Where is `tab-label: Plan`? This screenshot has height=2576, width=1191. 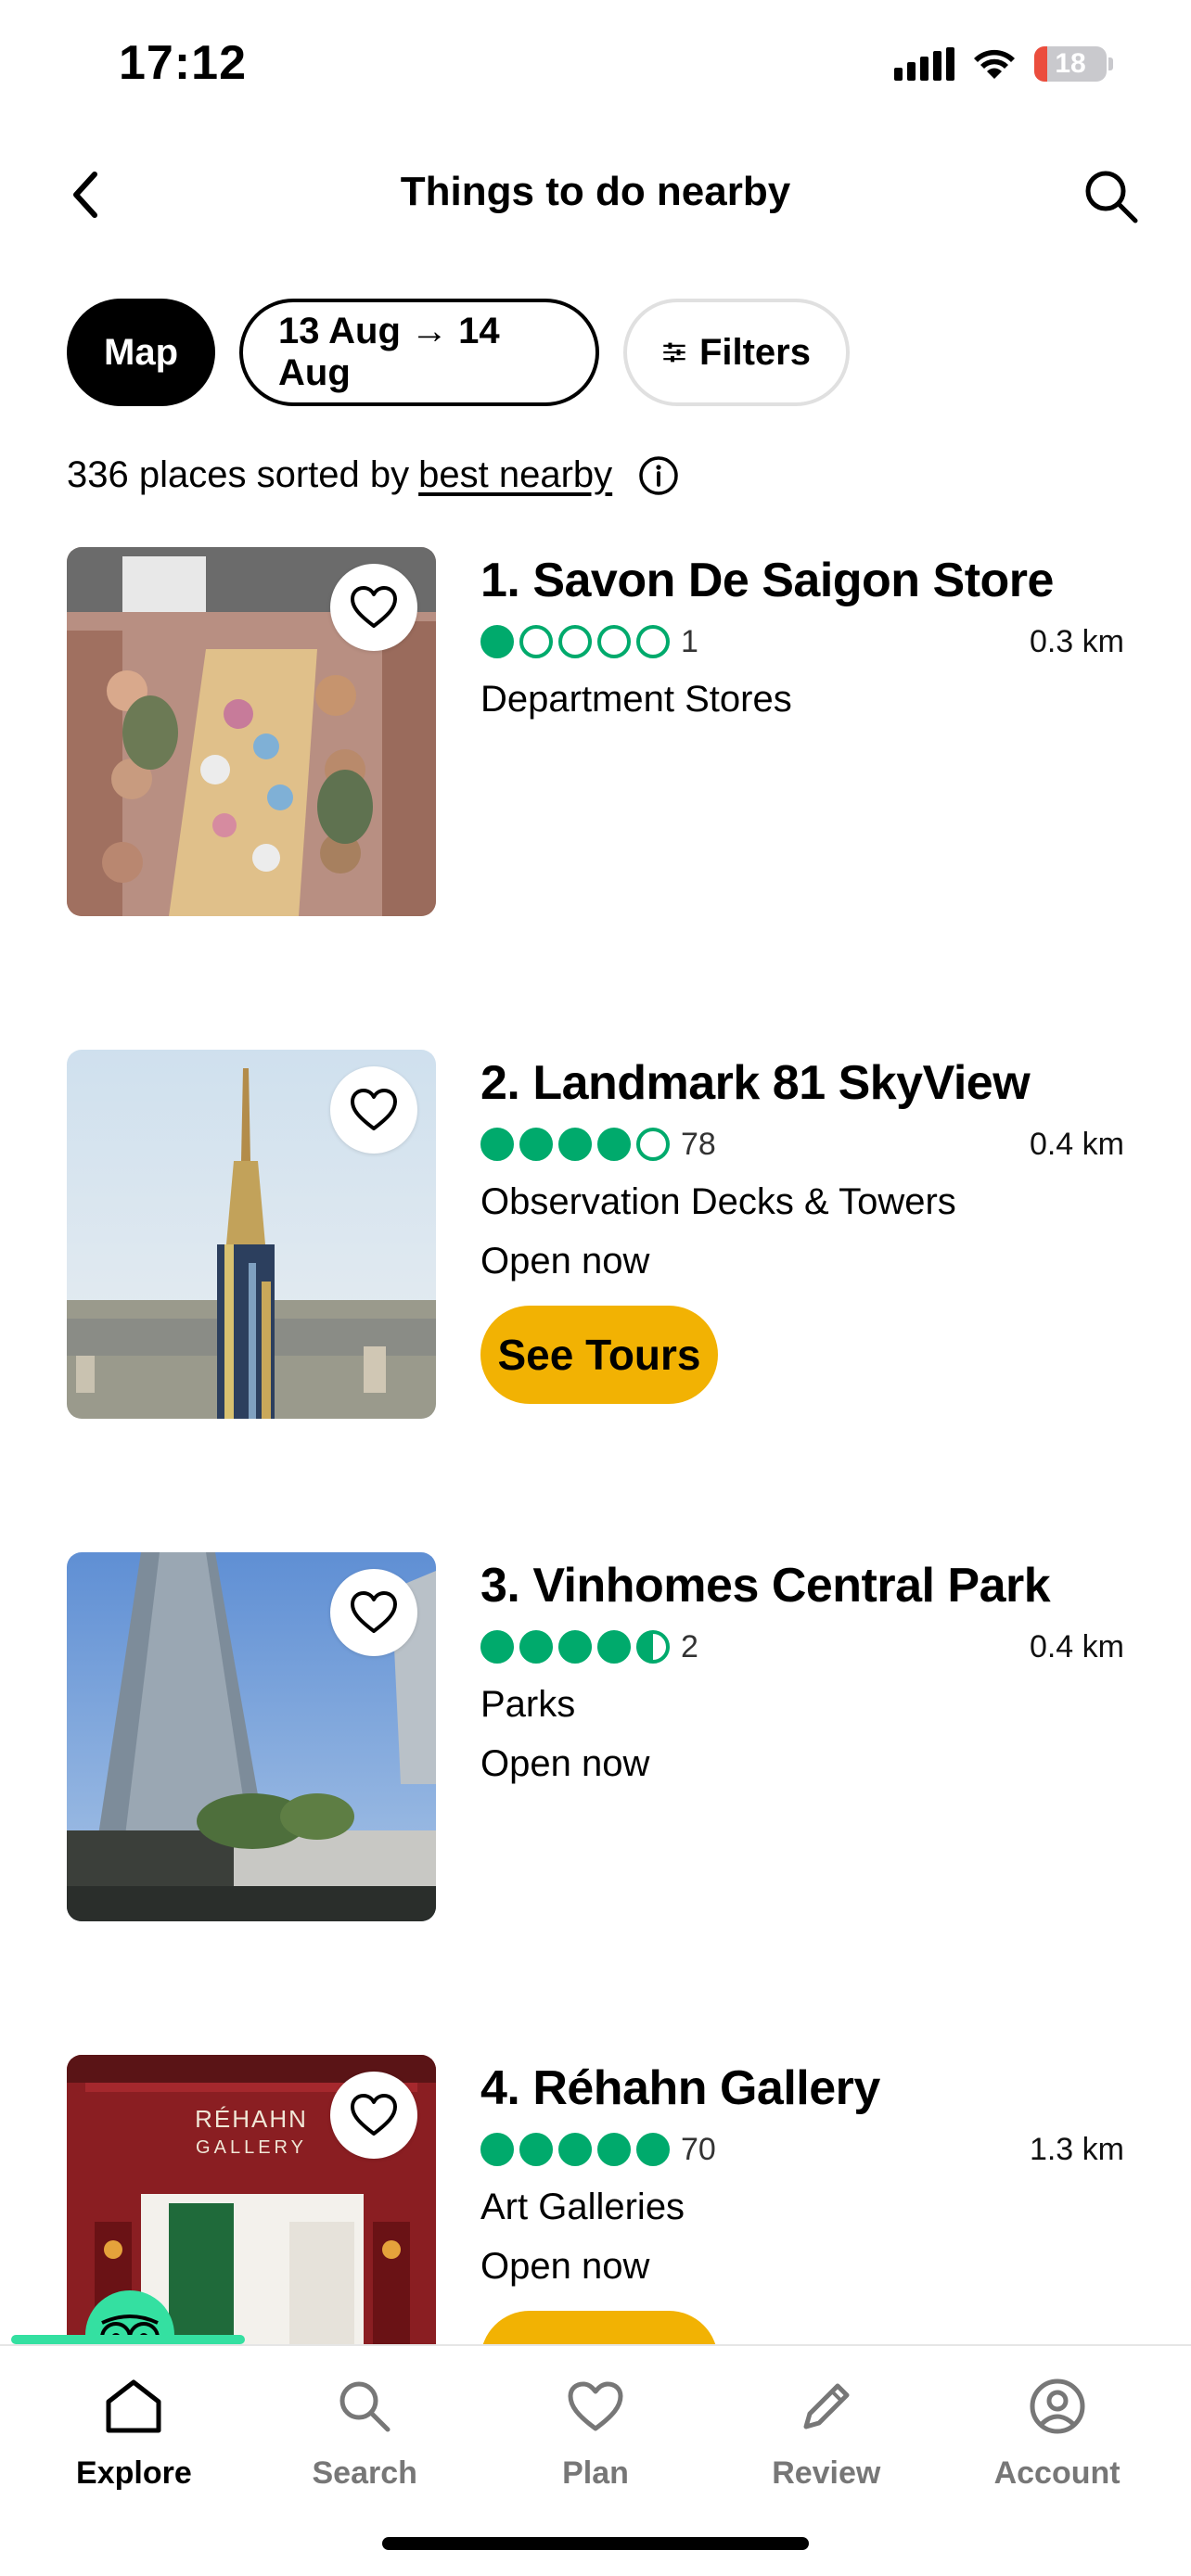
tab-label: Plan is located at coordinates (595, 2473).